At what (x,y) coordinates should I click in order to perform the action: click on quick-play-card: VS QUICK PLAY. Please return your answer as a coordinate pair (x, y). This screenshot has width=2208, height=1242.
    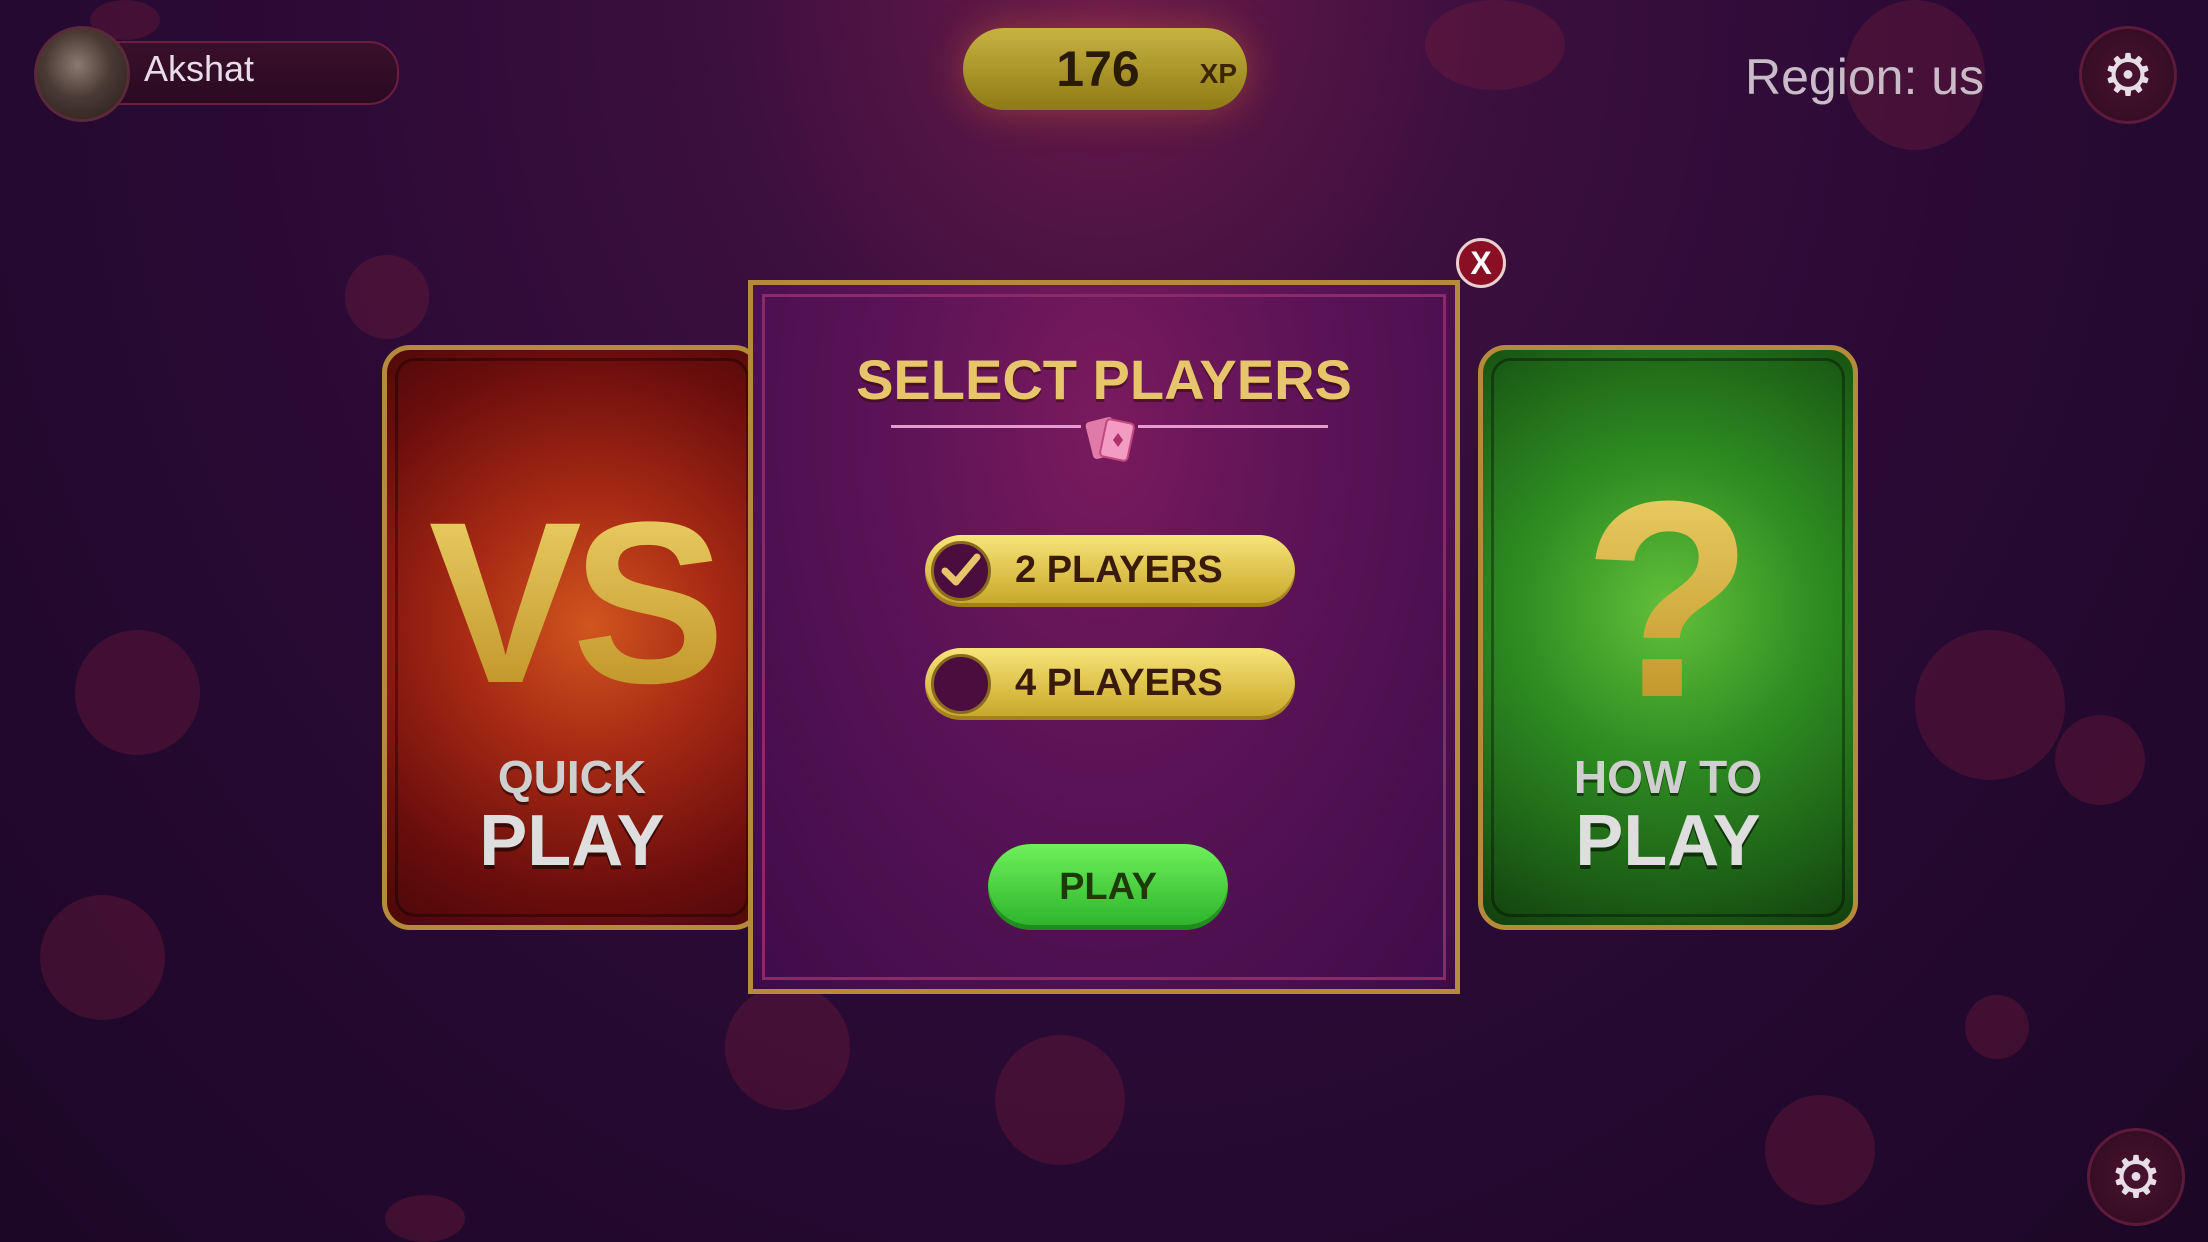
    Looking at the image, I should click on (572, 637).